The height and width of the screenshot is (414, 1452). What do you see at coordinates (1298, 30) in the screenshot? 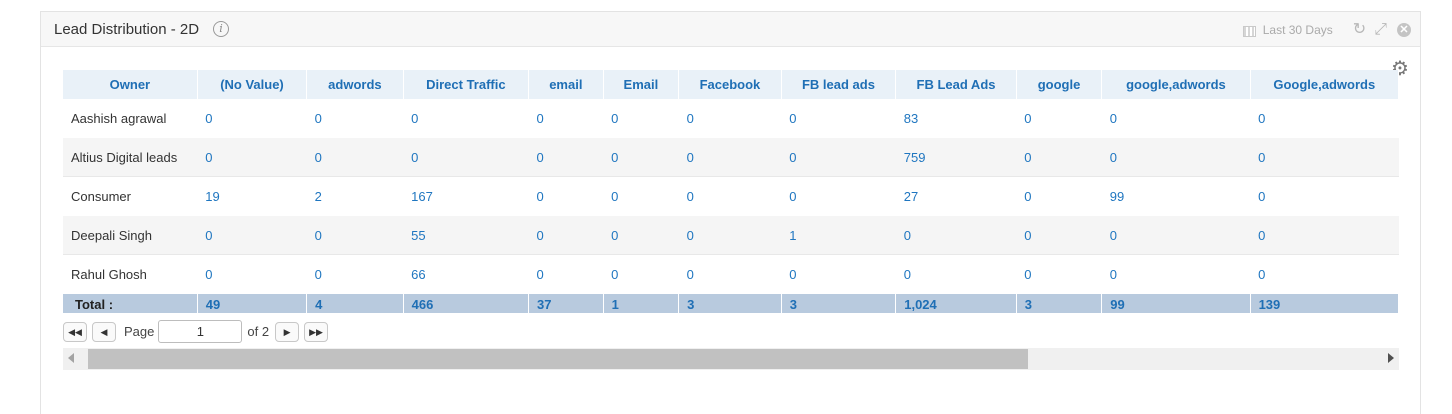
I see `date-range-label: Last 30 Days` at bounding box center [1298, 30].